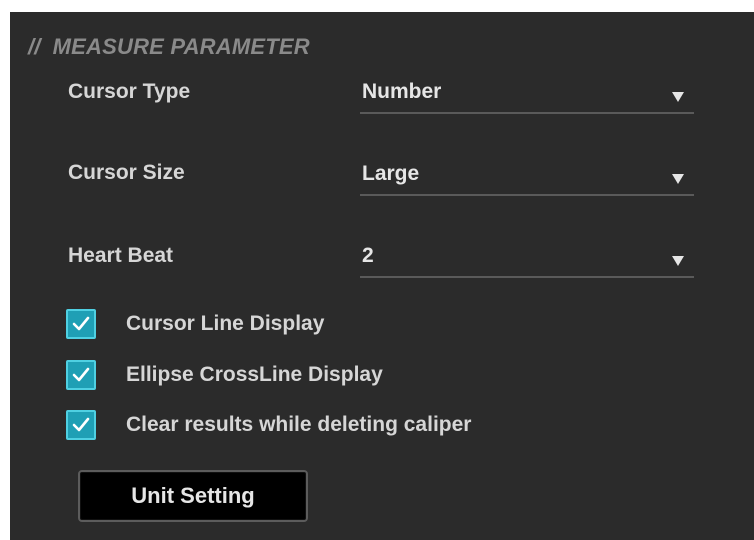 The height and width of the screenshot is (540, 754). Describe the element at coordinates (527, 178) in the screenshot. I see `cursor-size-dropdown: Large` at that location.